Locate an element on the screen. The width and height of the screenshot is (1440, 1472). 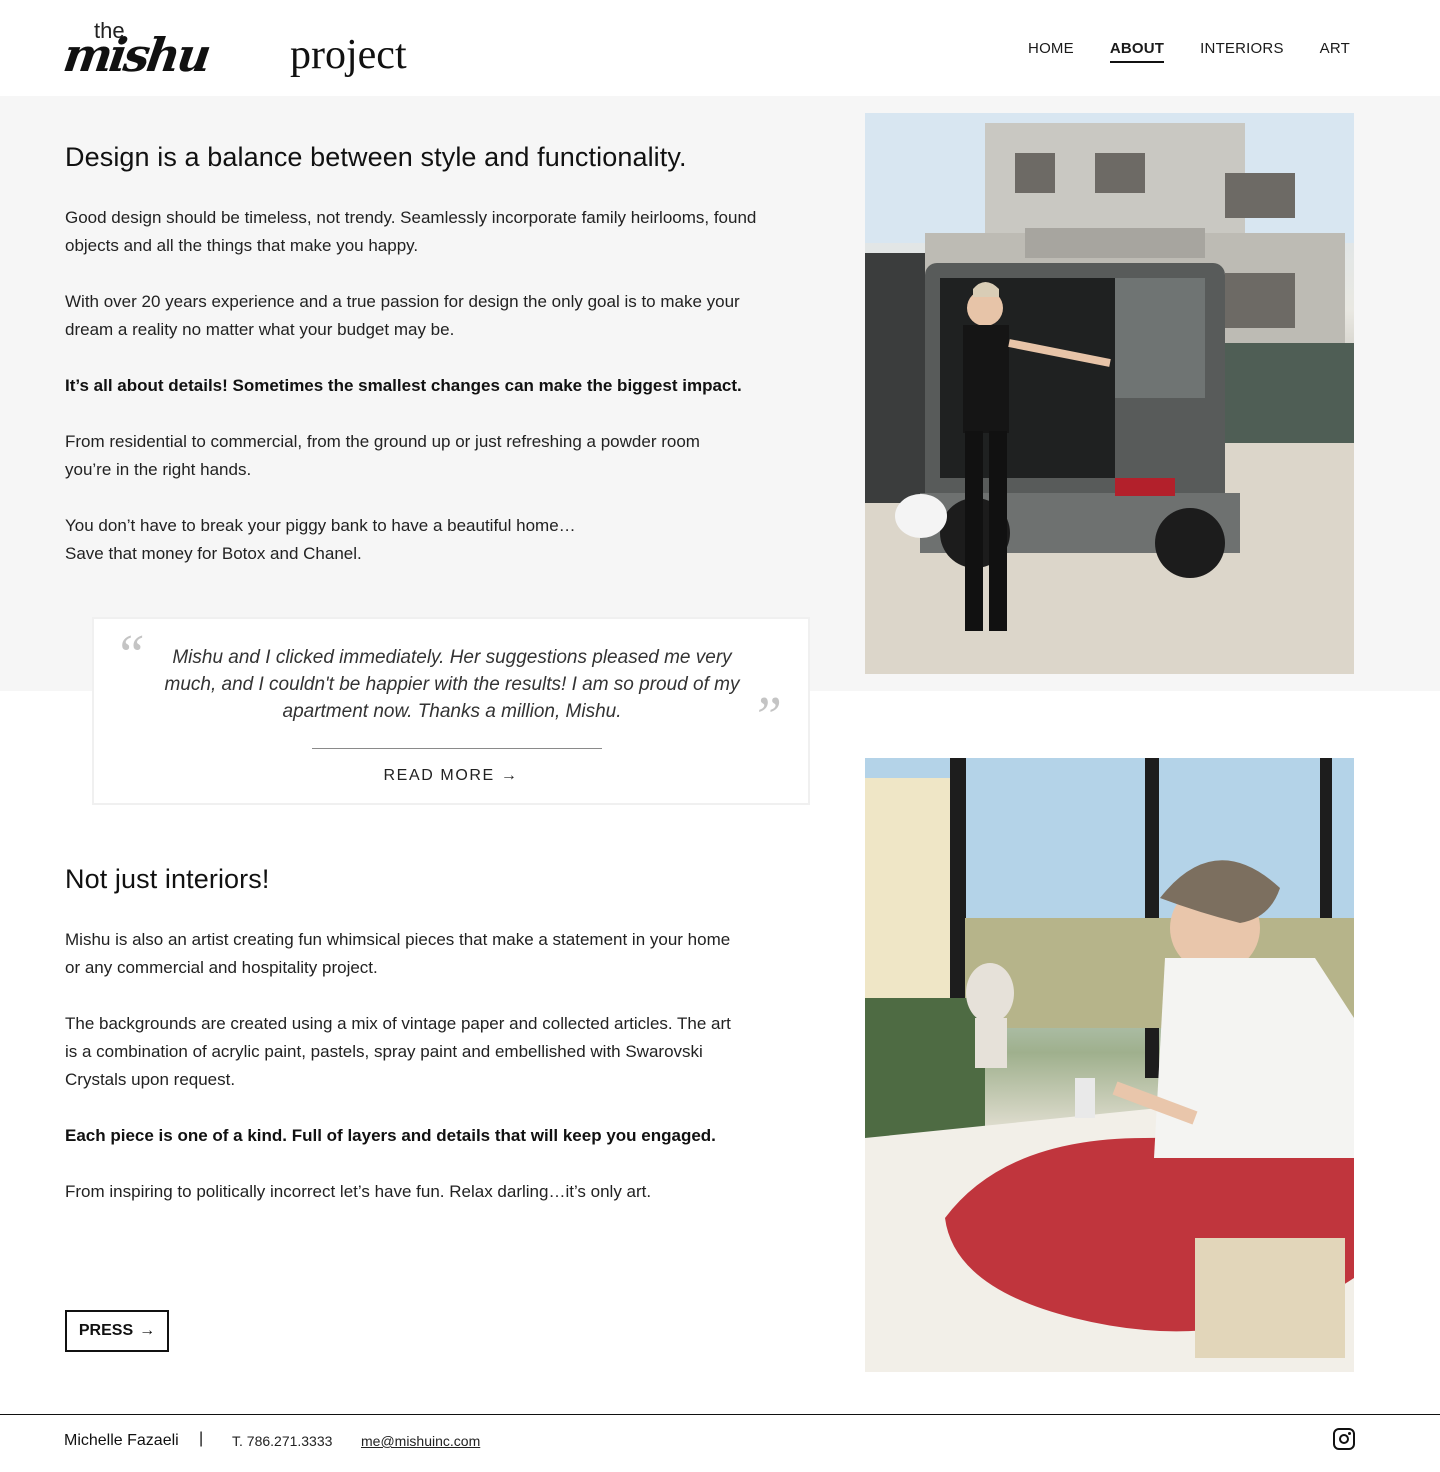
close-quote-icon: ” is located at coordinates (766, 717).